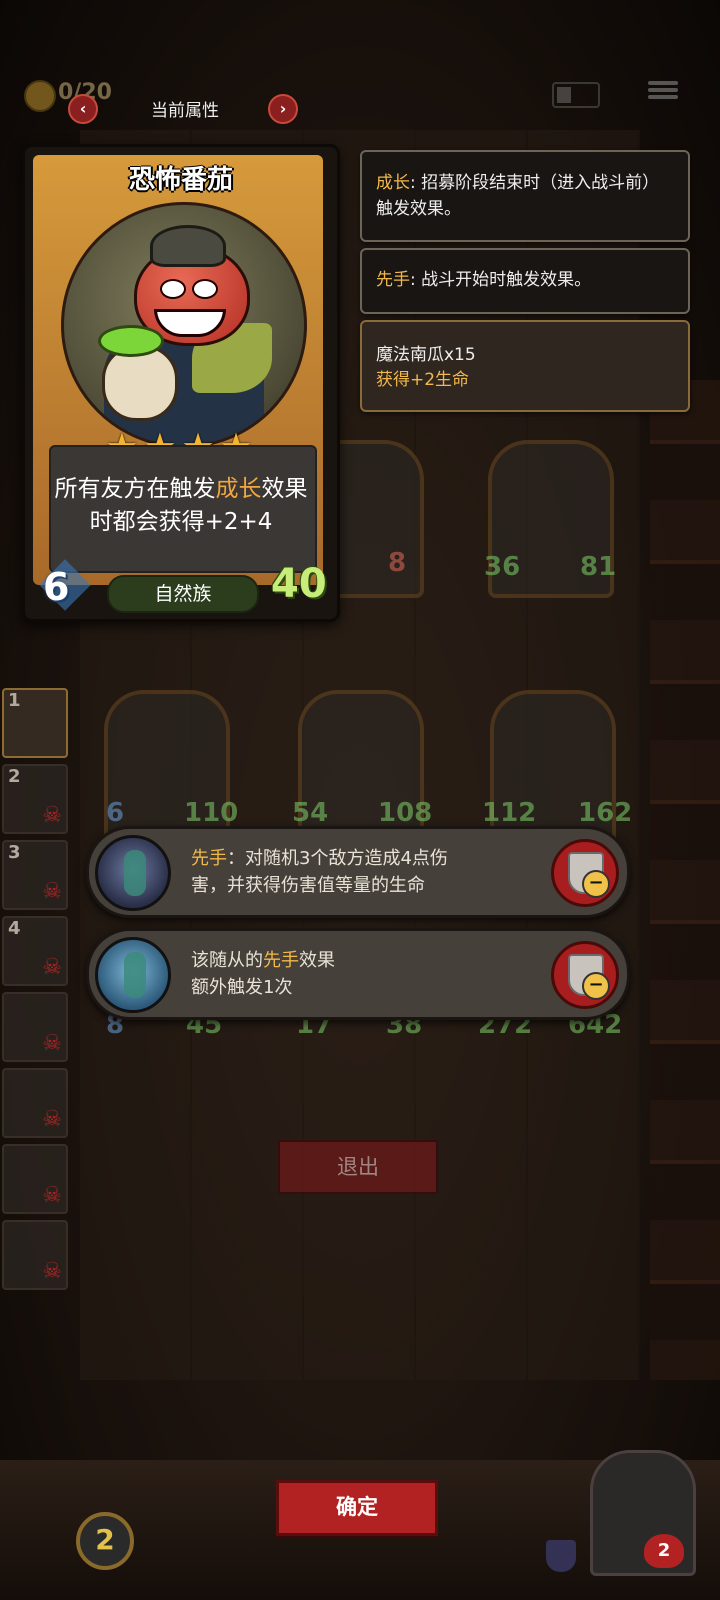 Image resolution: width=720 pixels, height=1600 pixels. Describe the element at coordinates (308, 885) in the screenshot. I see `ability-line2: 害，并获得伤害值等量的生命` at that location.